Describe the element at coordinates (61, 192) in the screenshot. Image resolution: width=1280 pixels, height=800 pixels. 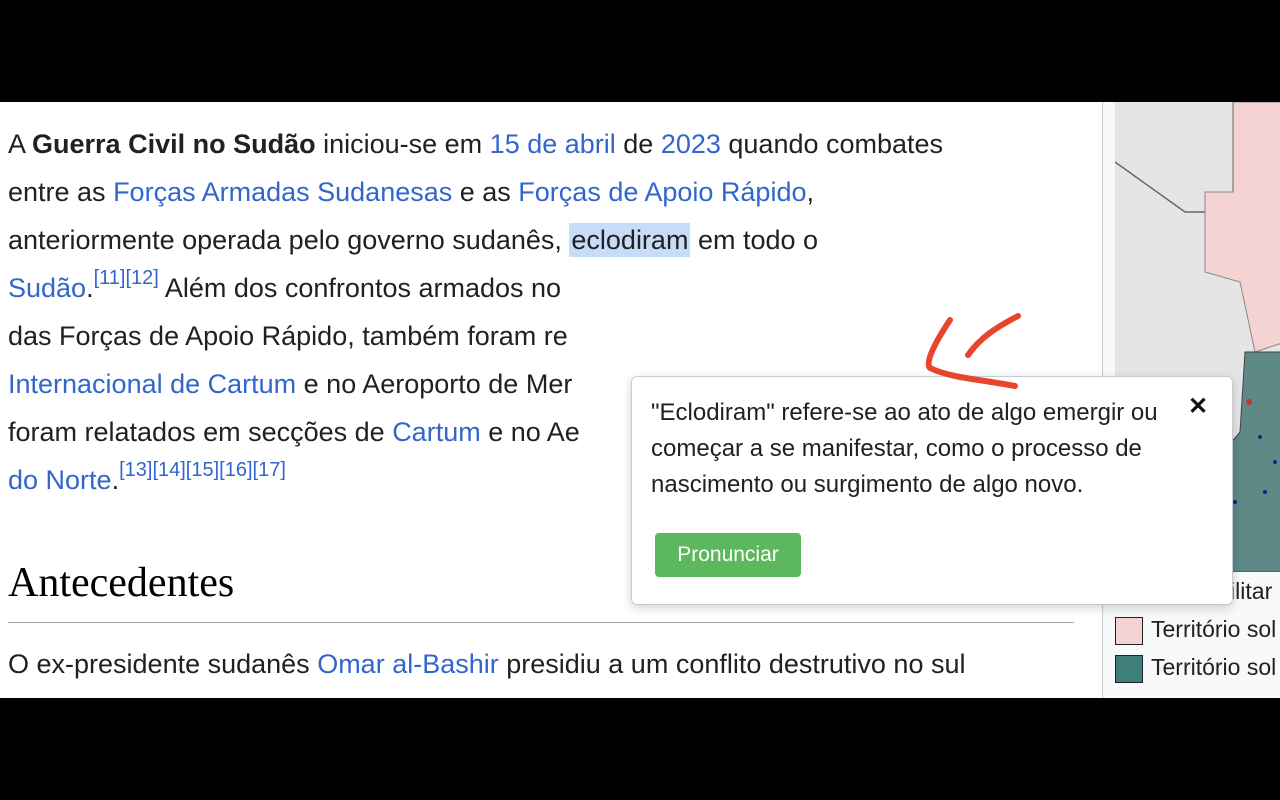
I see `text: entre as` at that location.